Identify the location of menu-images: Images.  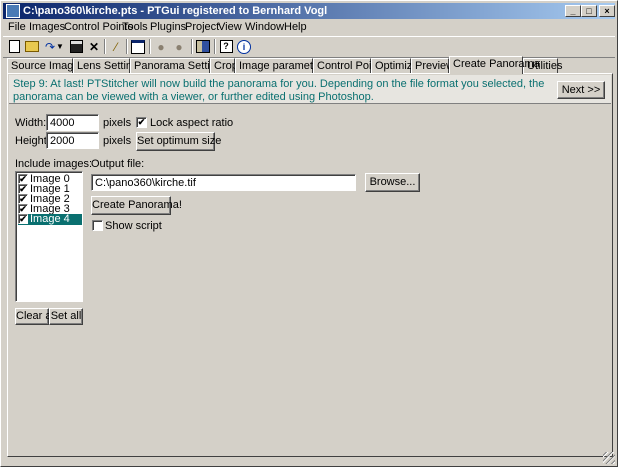
(47, 27).